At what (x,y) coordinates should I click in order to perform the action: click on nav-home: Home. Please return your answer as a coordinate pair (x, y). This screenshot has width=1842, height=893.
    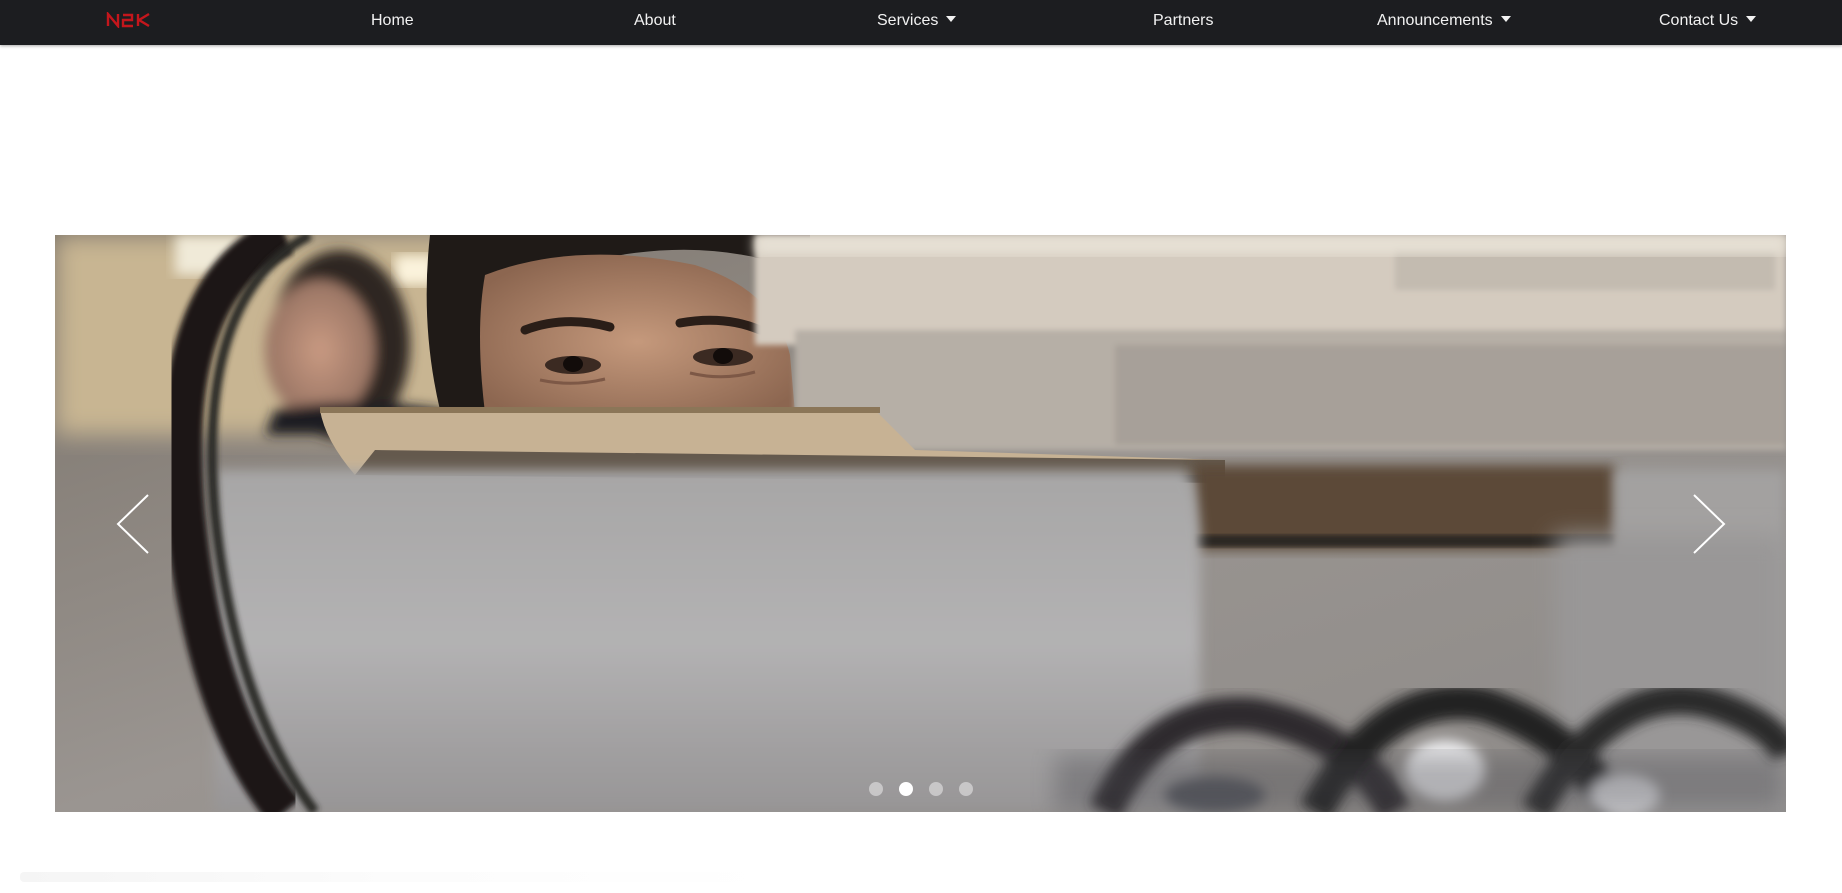
    Looking at the image, I should click on (392, 20).